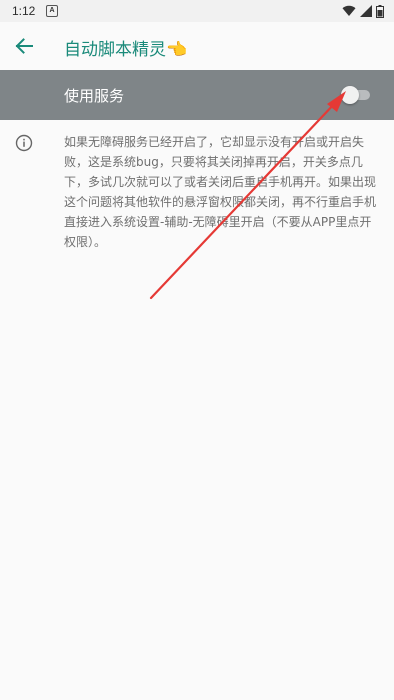 This screenshot has width=394, height=700. I want to click on service-toggle-switch, so click(356, 95).